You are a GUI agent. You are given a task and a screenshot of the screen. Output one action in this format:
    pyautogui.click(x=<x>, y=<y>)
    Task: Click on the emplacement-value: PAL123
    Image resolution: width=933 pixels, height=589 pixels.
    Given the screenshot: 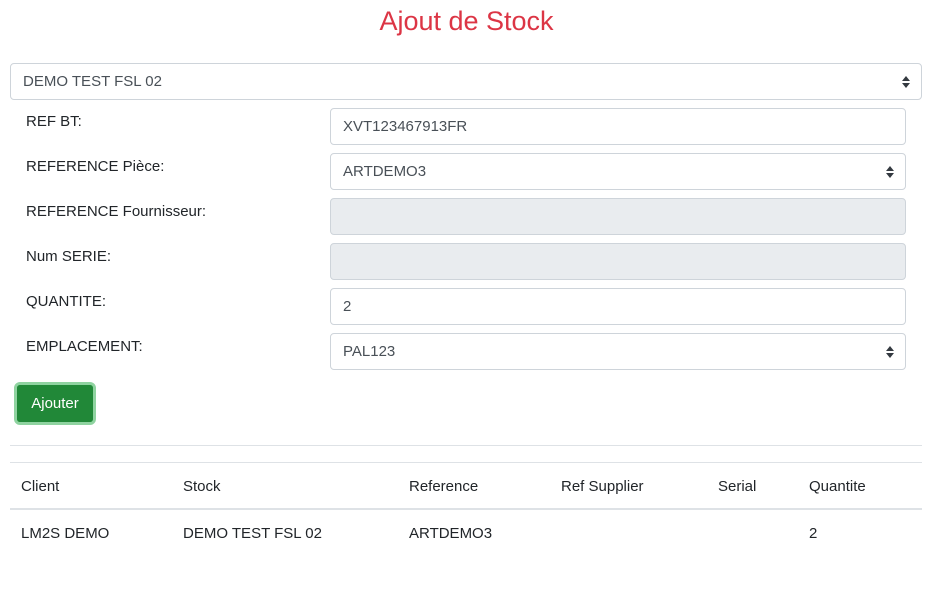 What is the action you would take?
    pyautogui.click(x=369, y=351)
    